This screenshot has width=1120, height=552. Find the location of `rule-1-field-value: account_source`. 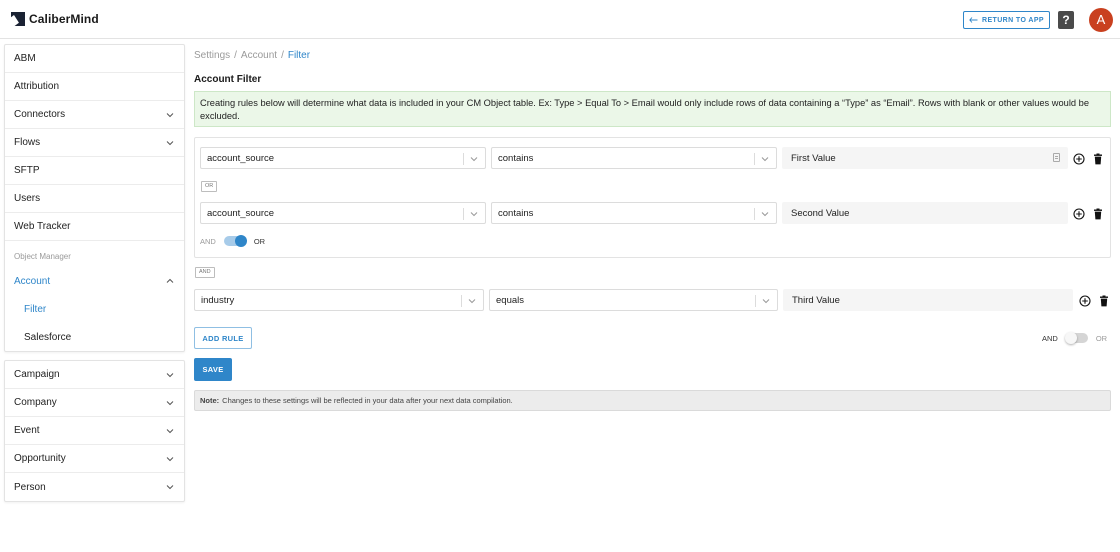

rule-1-field-value: account_source is located at coordinates (241, 158).